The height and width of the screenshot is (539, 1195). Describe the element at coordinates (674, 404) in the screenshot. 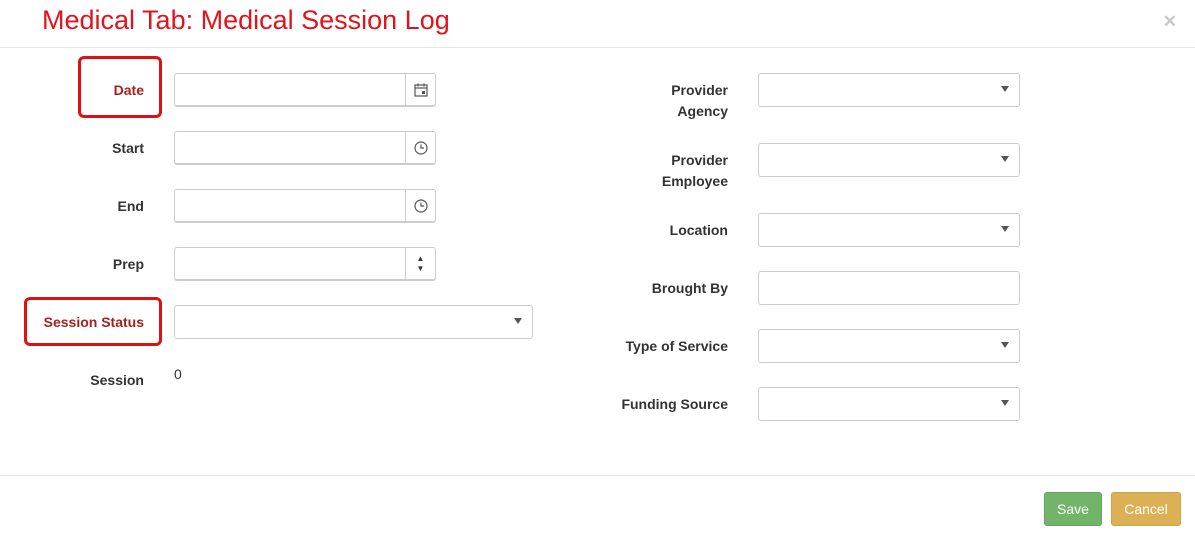

I see `funding-source-label: Funding Source` at that location.